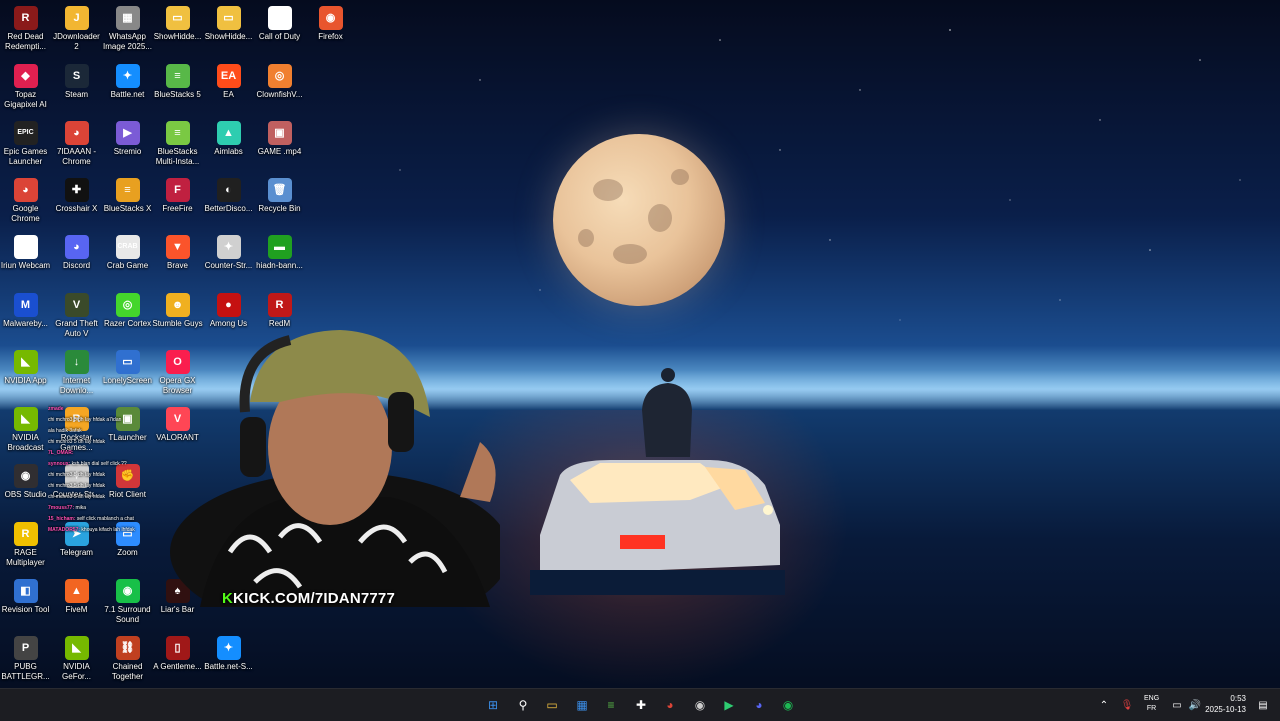  Describe the element at coordinates (670, 705) in the screenshot. I see `chrome-icon: ◕` at that location.